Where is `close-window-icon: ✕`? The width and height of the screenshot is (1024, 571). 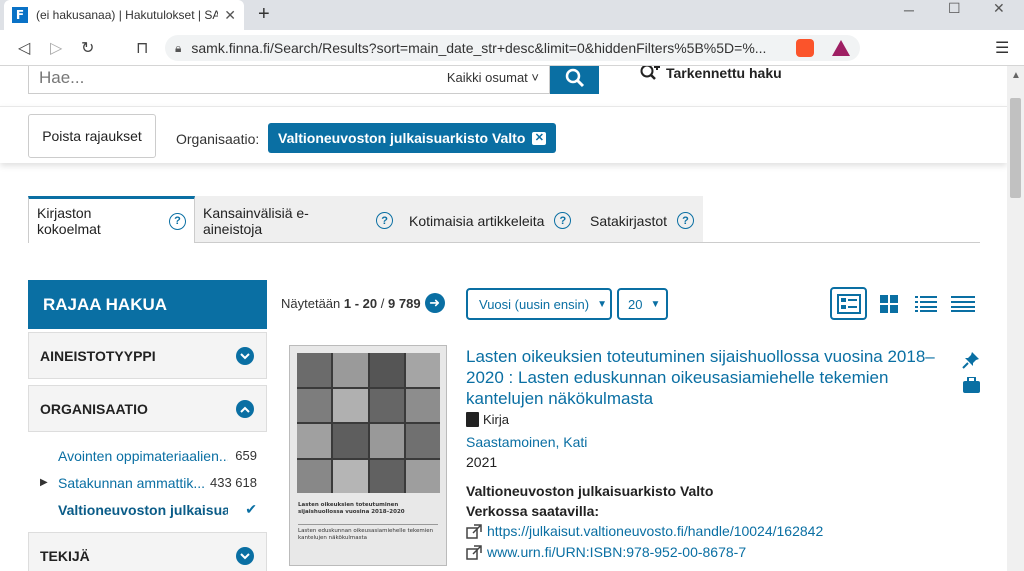 close-window-icon: ✕ is located at coordinates (999, 8).